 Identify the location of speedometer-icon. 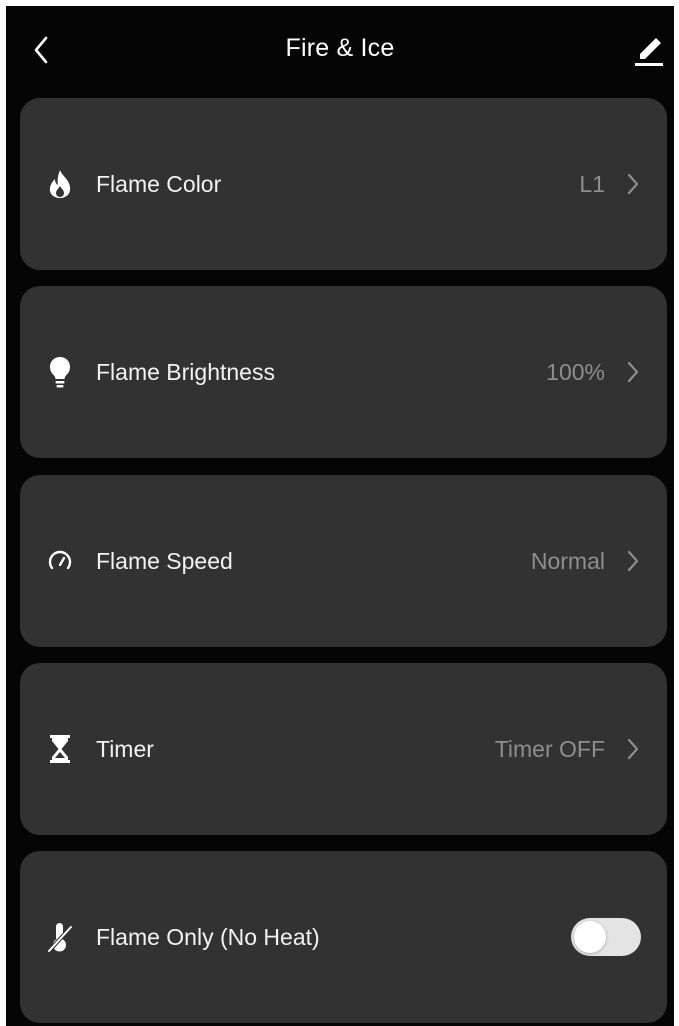
(60, 561).